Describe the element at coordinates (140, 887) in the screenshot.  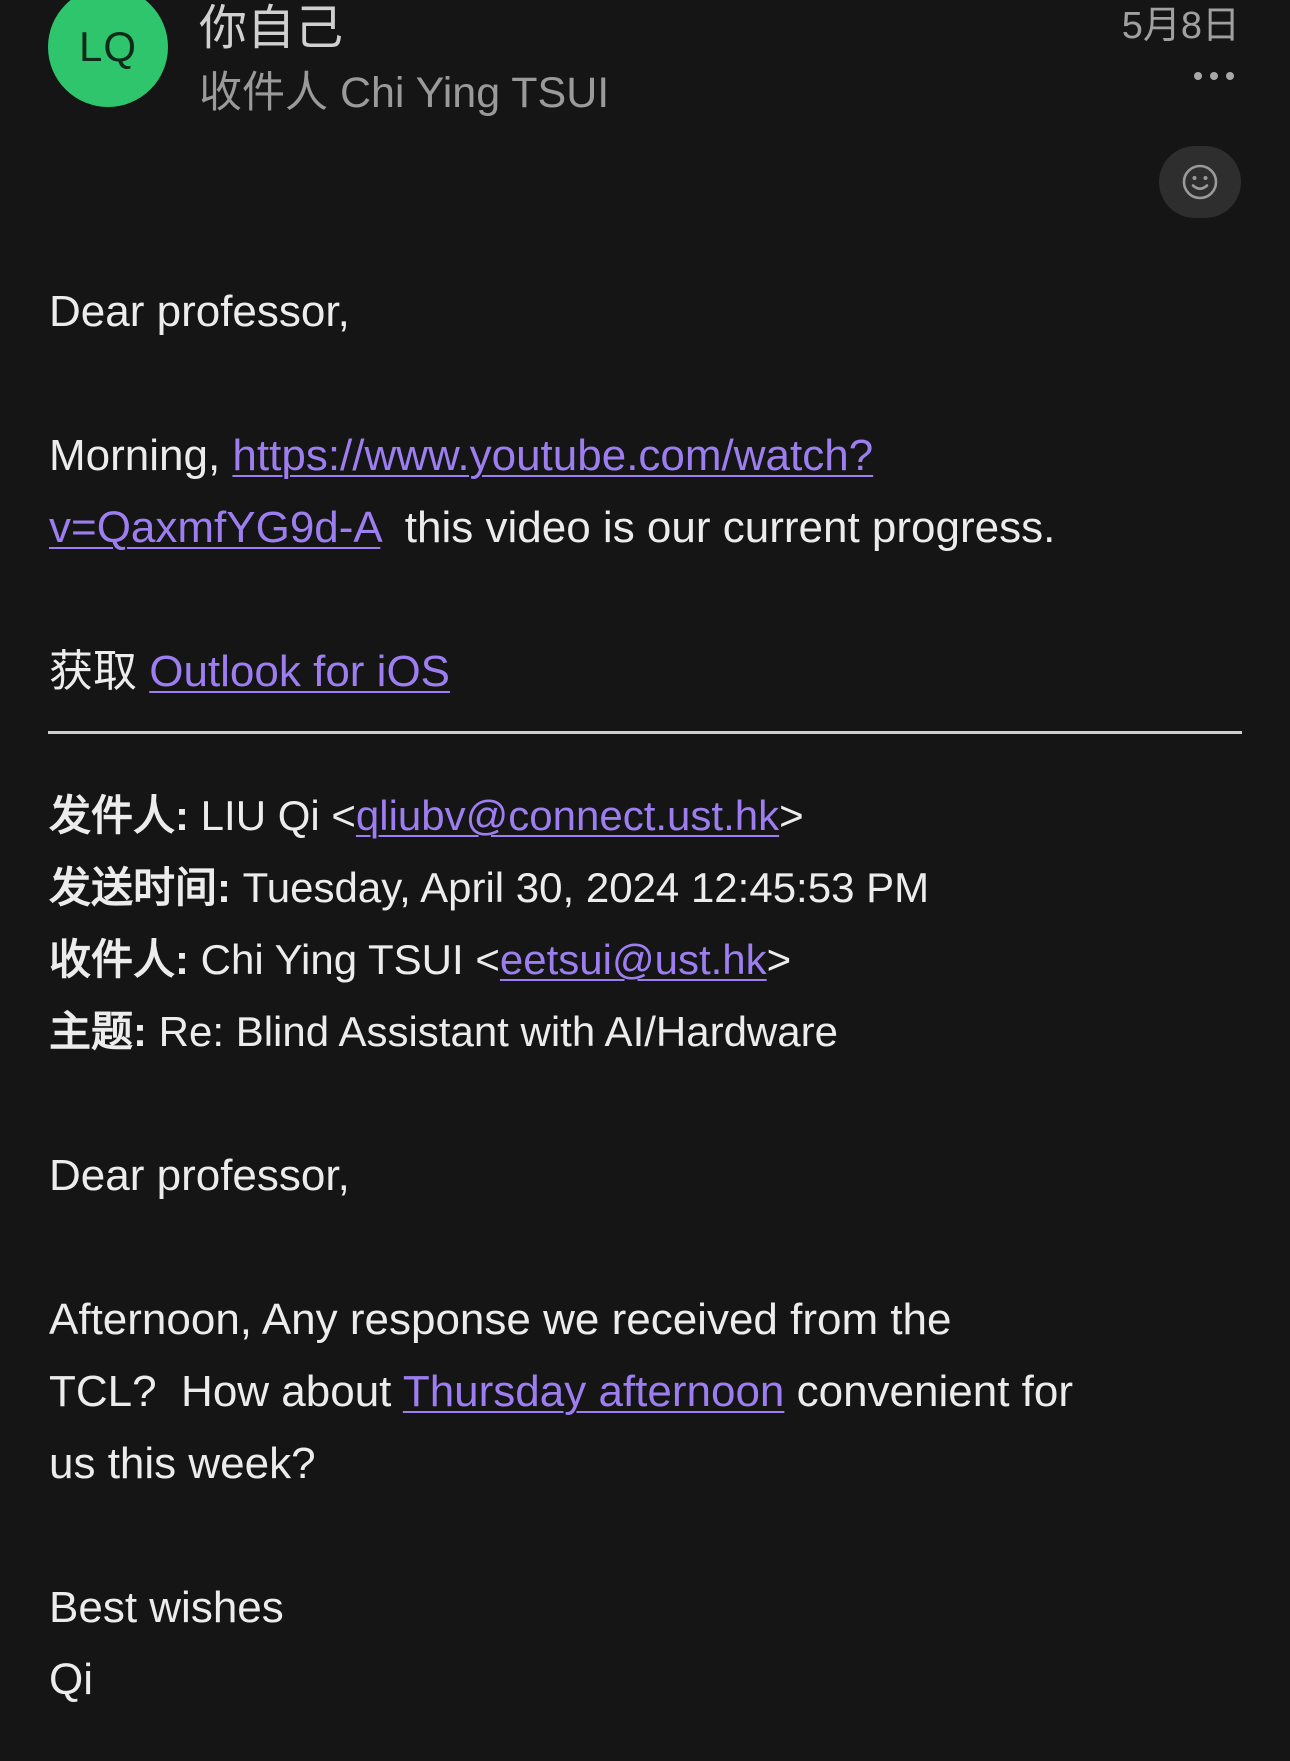
I see `sent-label: 发送时间:` at that location.